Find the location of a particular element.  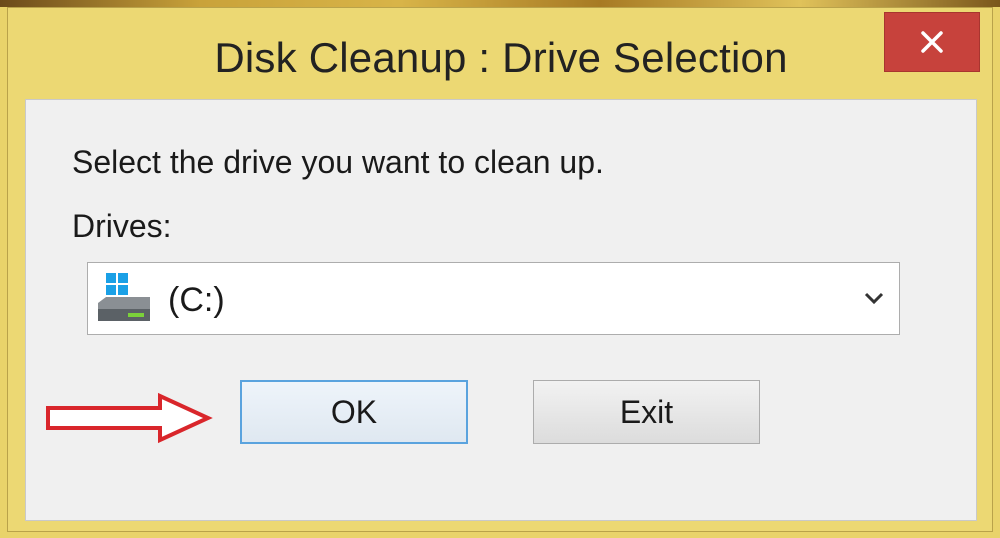

windows-drive-icon is located at coordinates (124, 297).